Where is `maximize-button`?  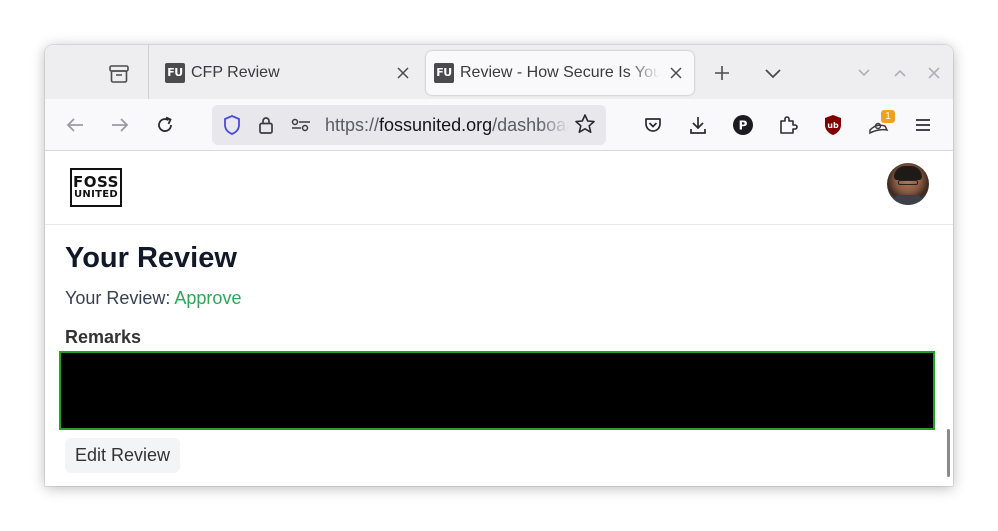 maximize-button is located at coordinates (900, 73).